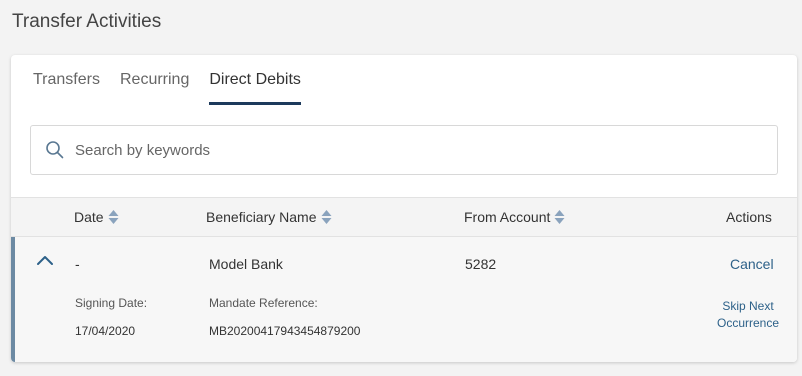 The image size is (802, 376). Describe the element at coordinates (748, 306) in the screenshot. I see `skip-next-label-line1: Skip Next` at that location.